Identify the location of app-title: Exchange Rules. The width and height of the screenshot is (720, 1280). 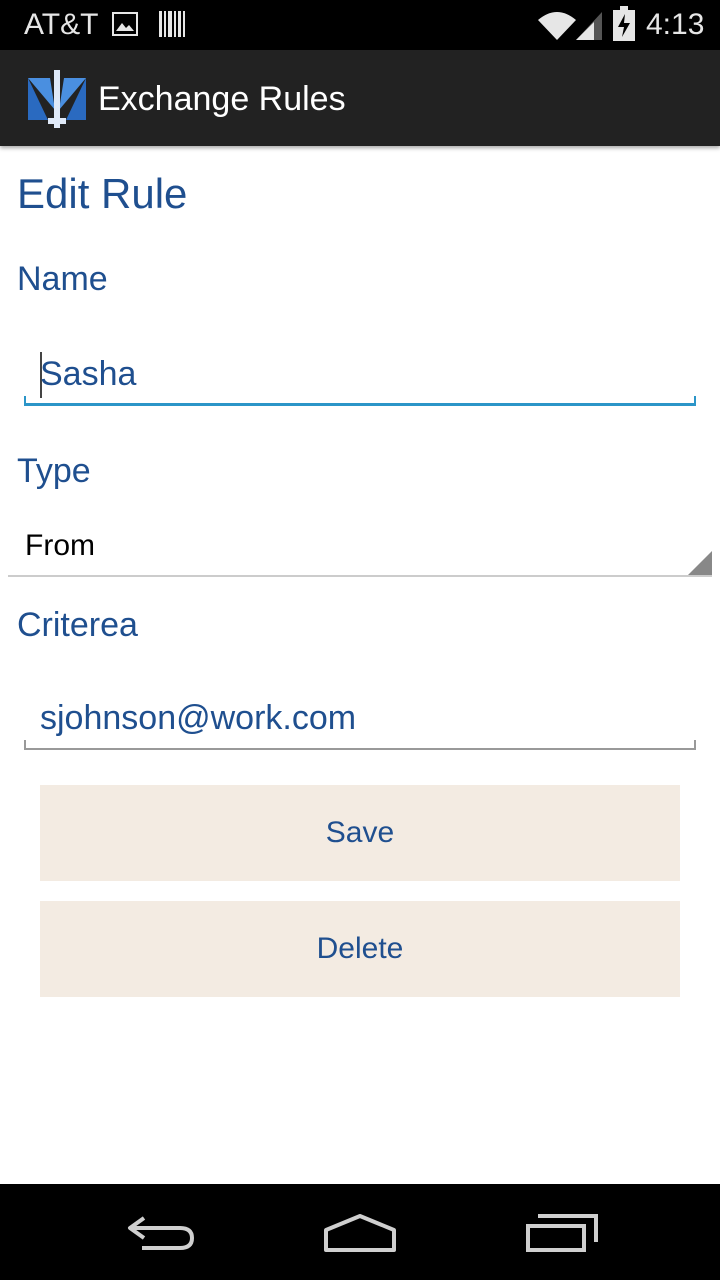
(222, 99).